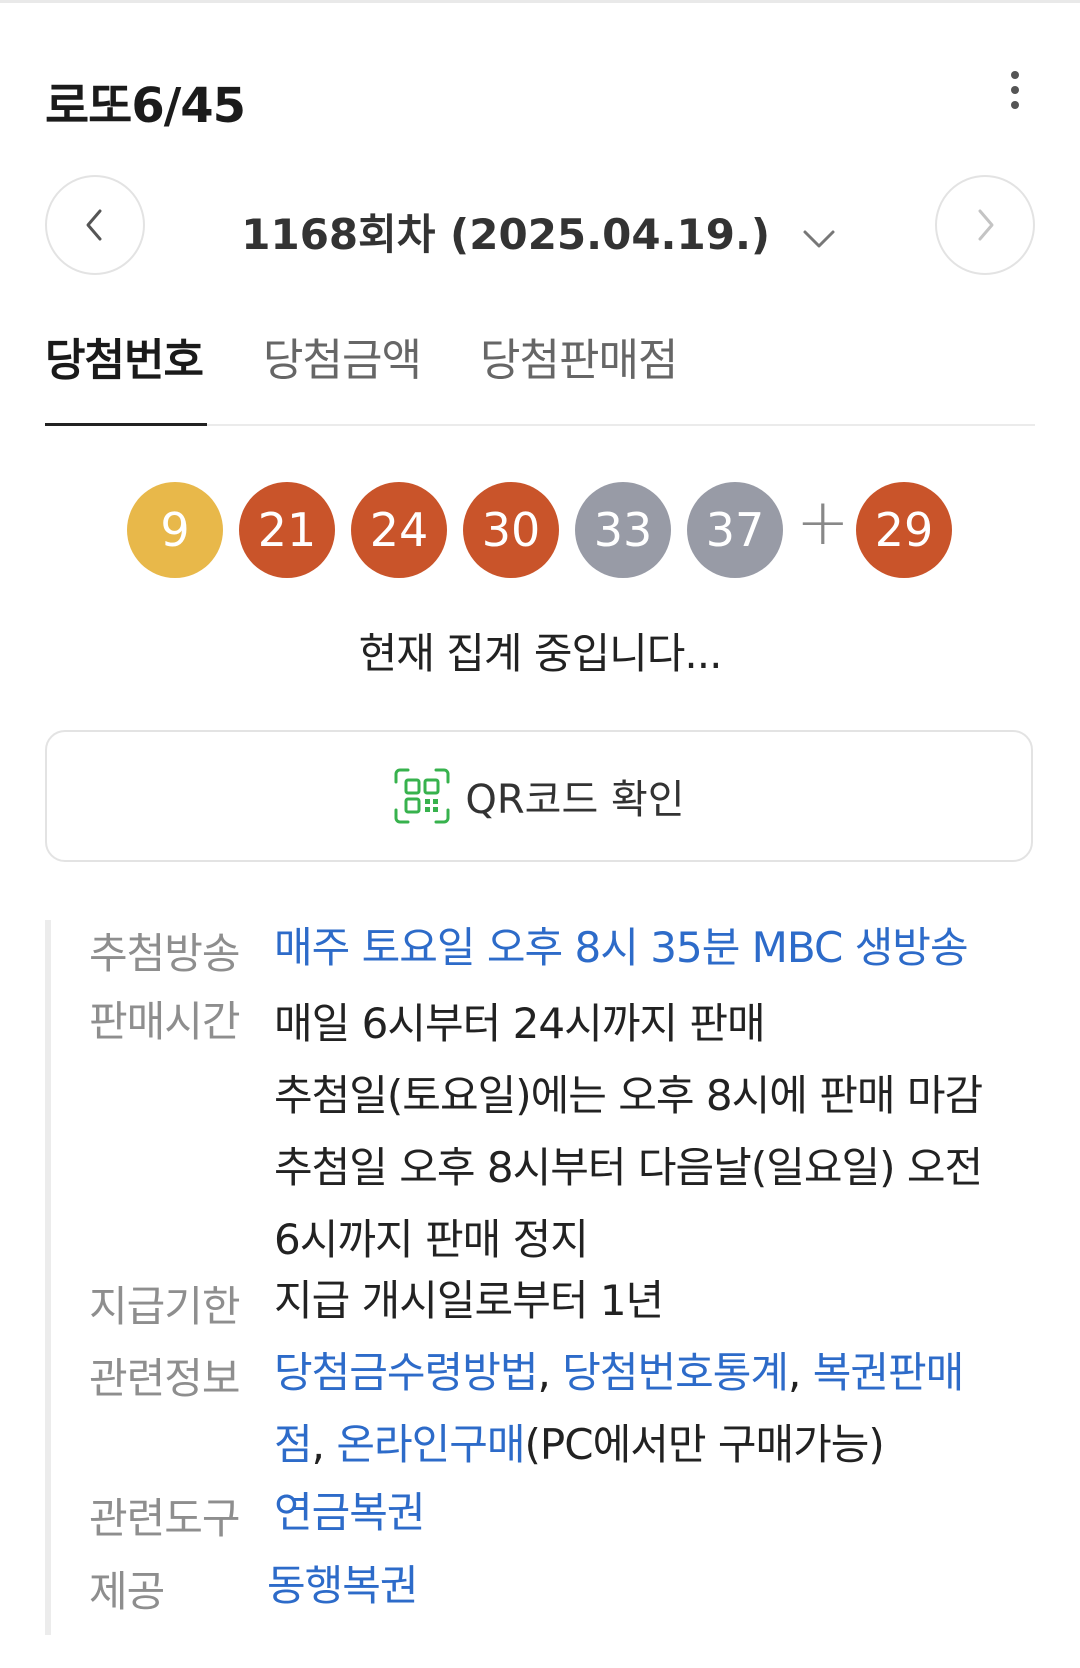 The height and width of the screenshot is (1668, 1080). I want to click on number-value: 9, so click(175, 530).